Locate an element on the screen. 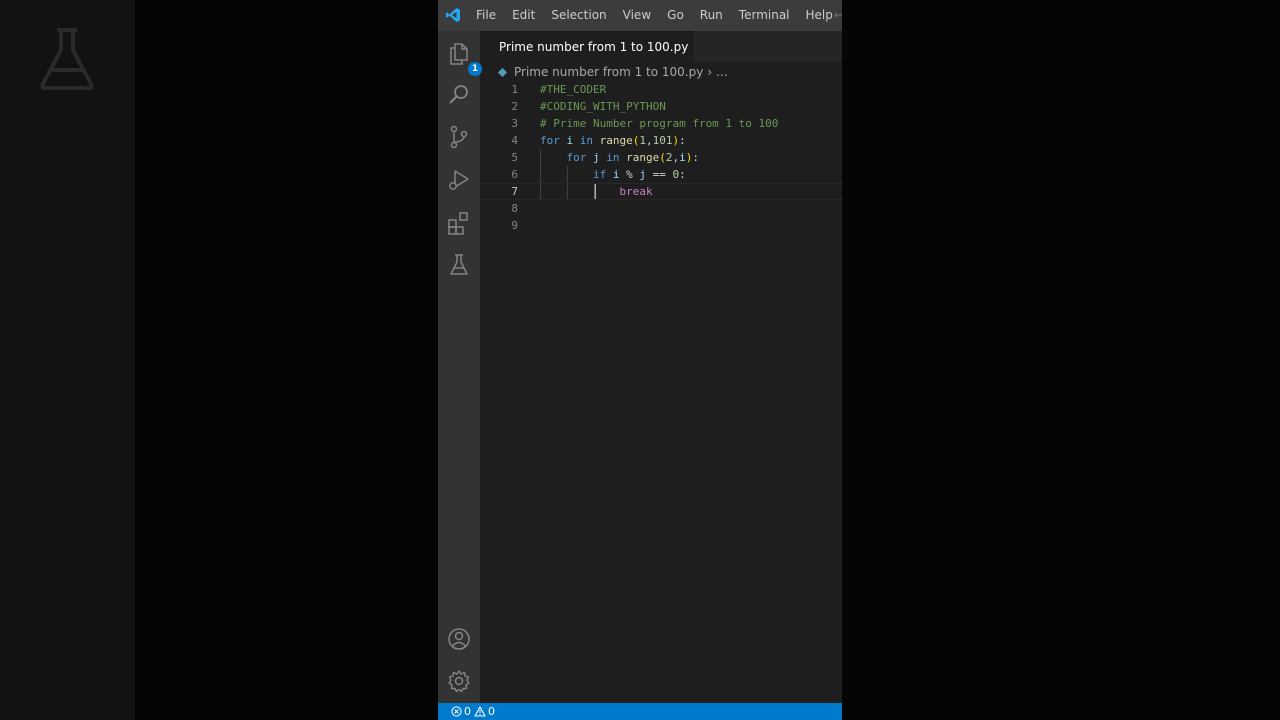 Image resolution: width=1280 pixels, height=720 pixels. run-debug-icon is located at coordinates (459, 180).